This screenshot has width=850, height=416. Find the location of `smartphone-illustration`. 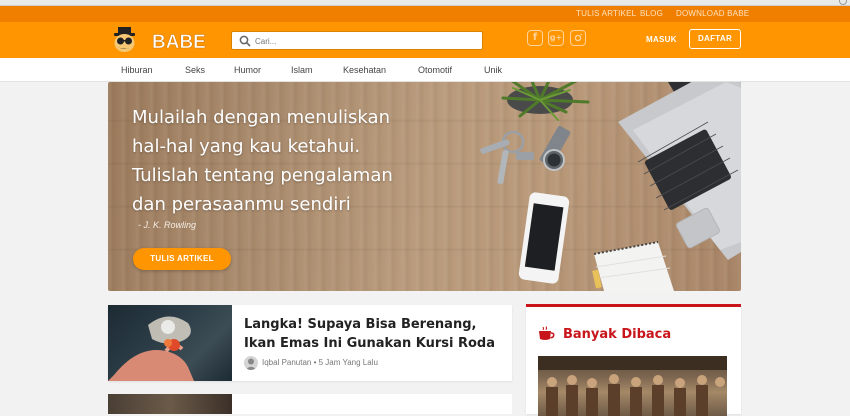

smartphone-illustration is located at coordinates (544, 238).